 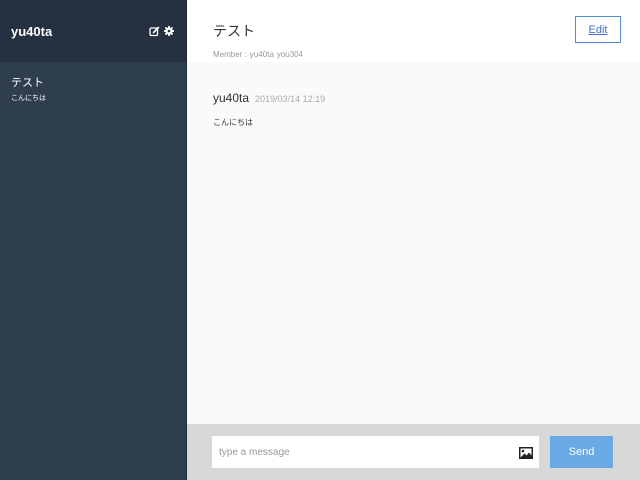 What do you see at coordinates (230, 54) in the screenshot?
I see `members-label: Member :` at bounding box center [230, 54].